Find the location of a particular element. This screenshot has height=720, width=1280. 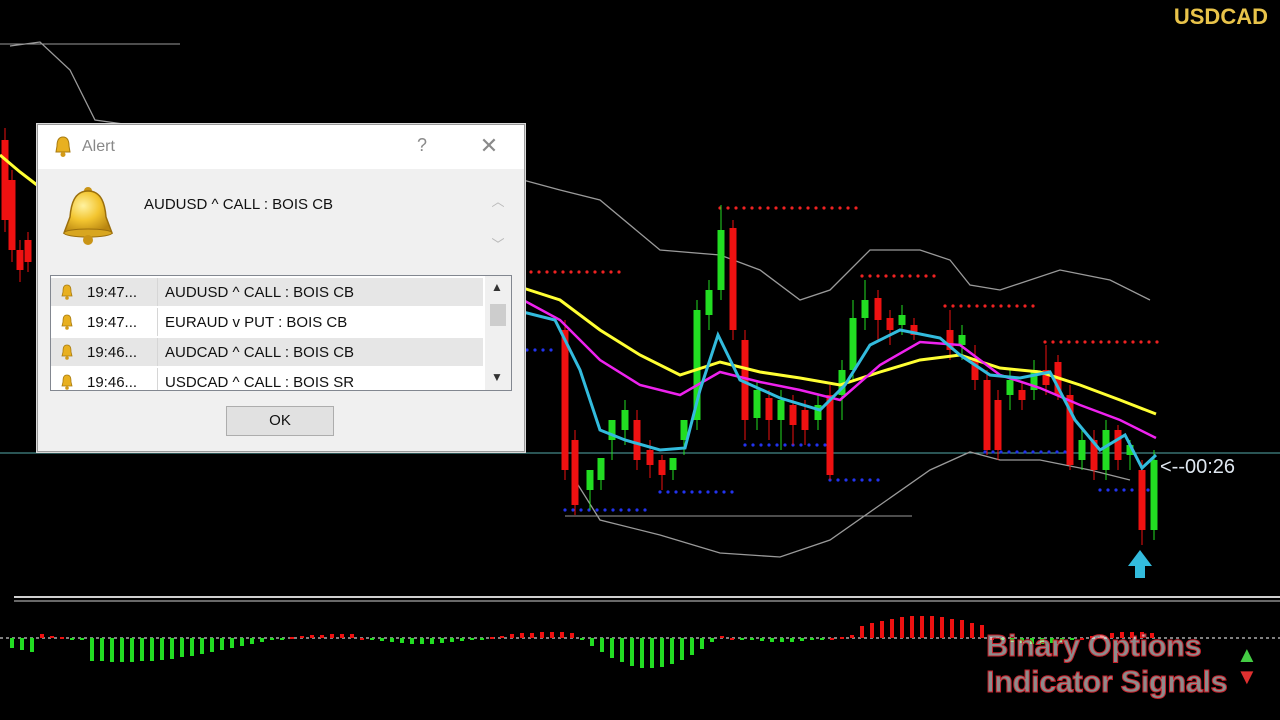

symbol-label: USDCAD is located at coordinates (1220, 16).